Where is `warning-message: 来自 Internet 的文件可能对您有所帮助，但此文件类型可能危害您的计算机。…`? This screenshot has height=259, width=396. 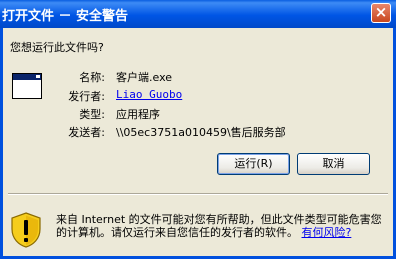 warning-message: 来自 Internet 的文件可能对您有所帮助，但此文件类型可能危害您的计算机。… is located at coordinates (221, 226).